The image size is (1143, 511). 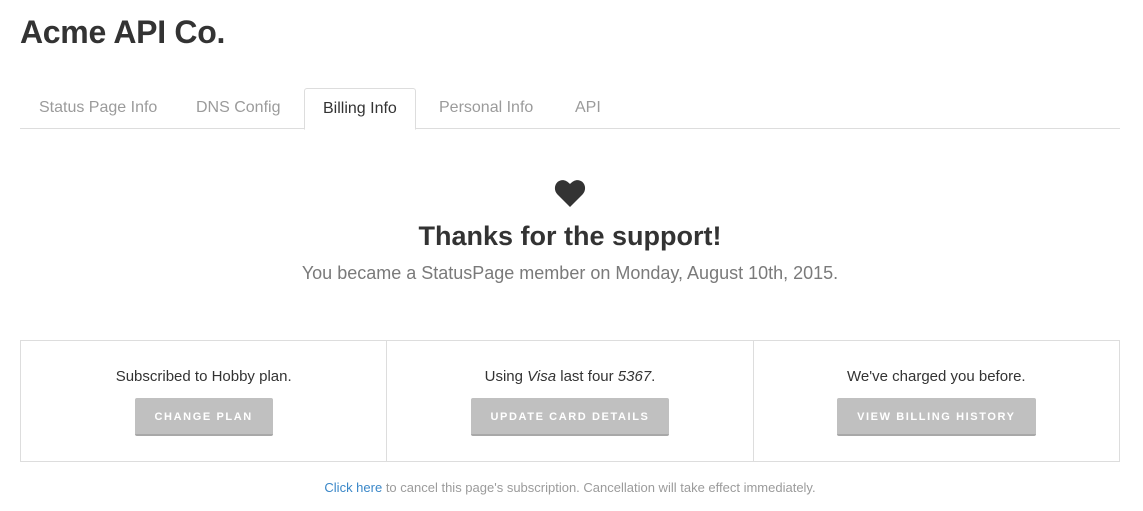 I want to click on card-text: Using Visa last four 5367., so click(x=569, y=377).